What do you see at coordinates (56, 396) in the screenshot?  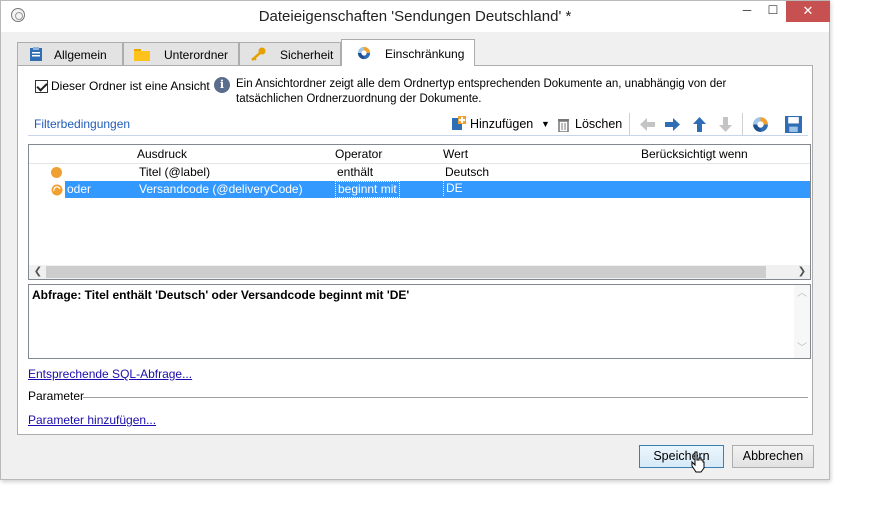 I see `parameter-label: Parameter` at bounding box center [56, 396].